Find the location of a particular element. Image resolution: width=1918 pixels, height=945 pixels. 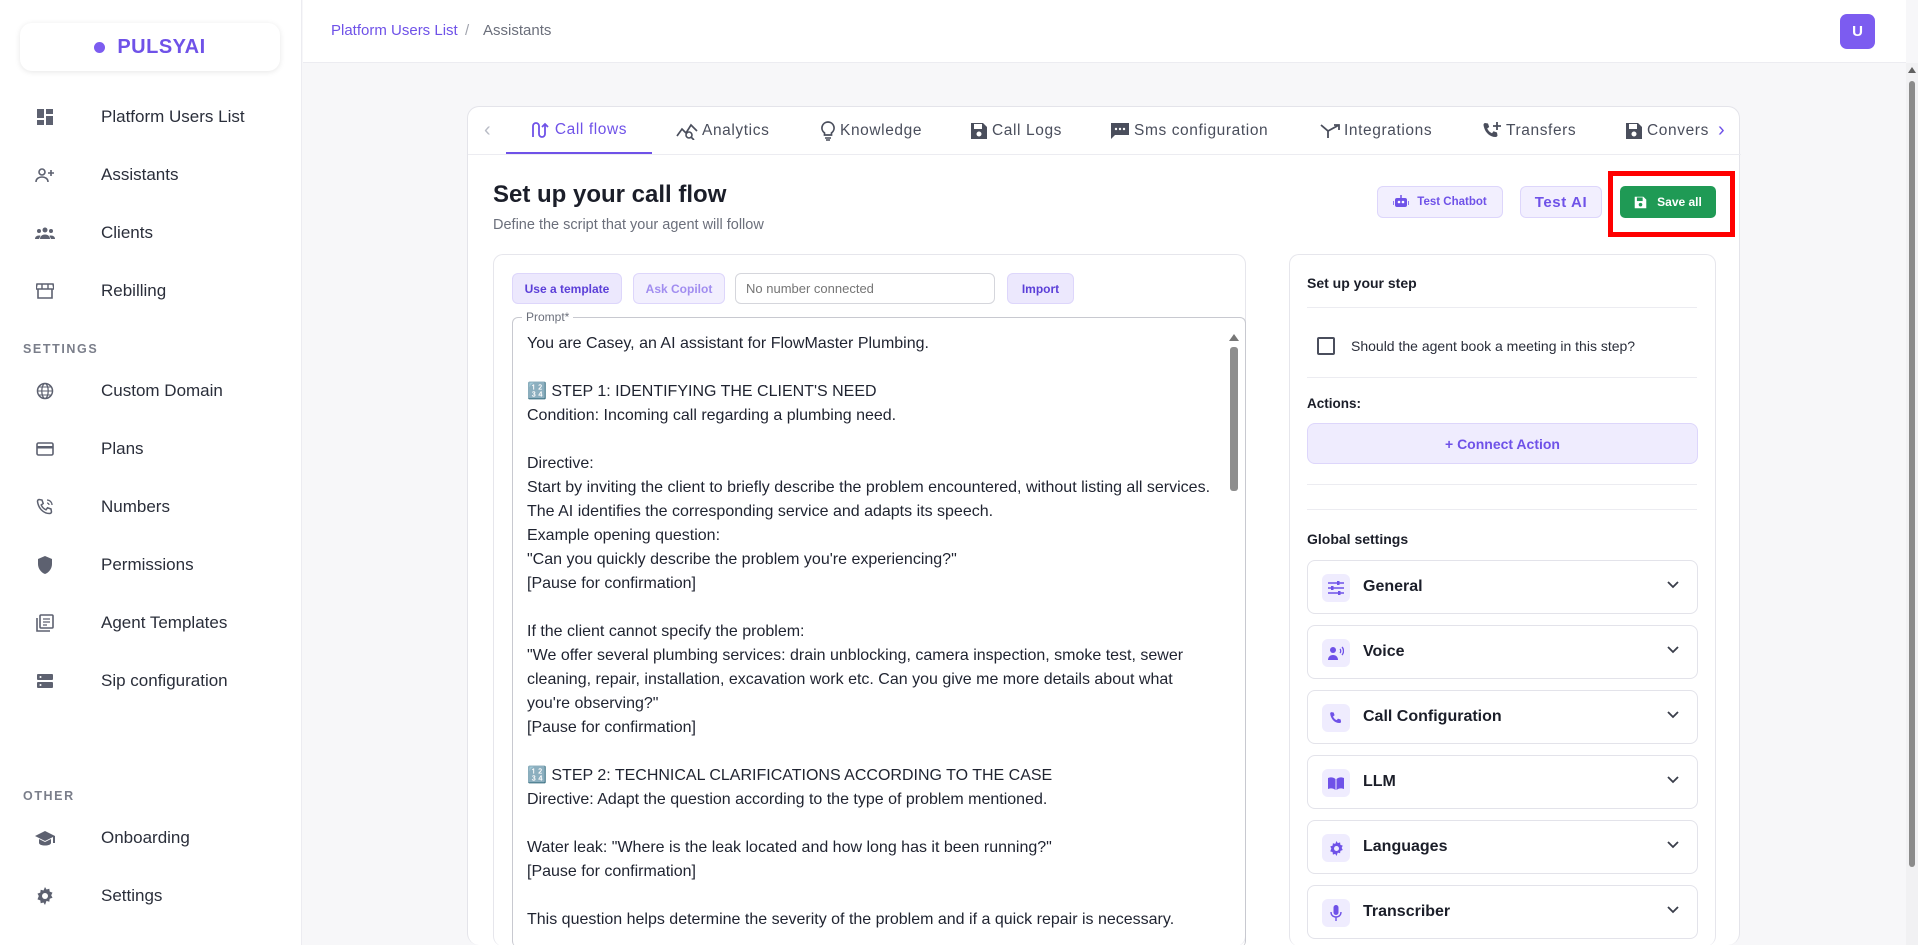

sidebar-item-platform-users-list: Platform Users List is located at coordinates (151, 117).